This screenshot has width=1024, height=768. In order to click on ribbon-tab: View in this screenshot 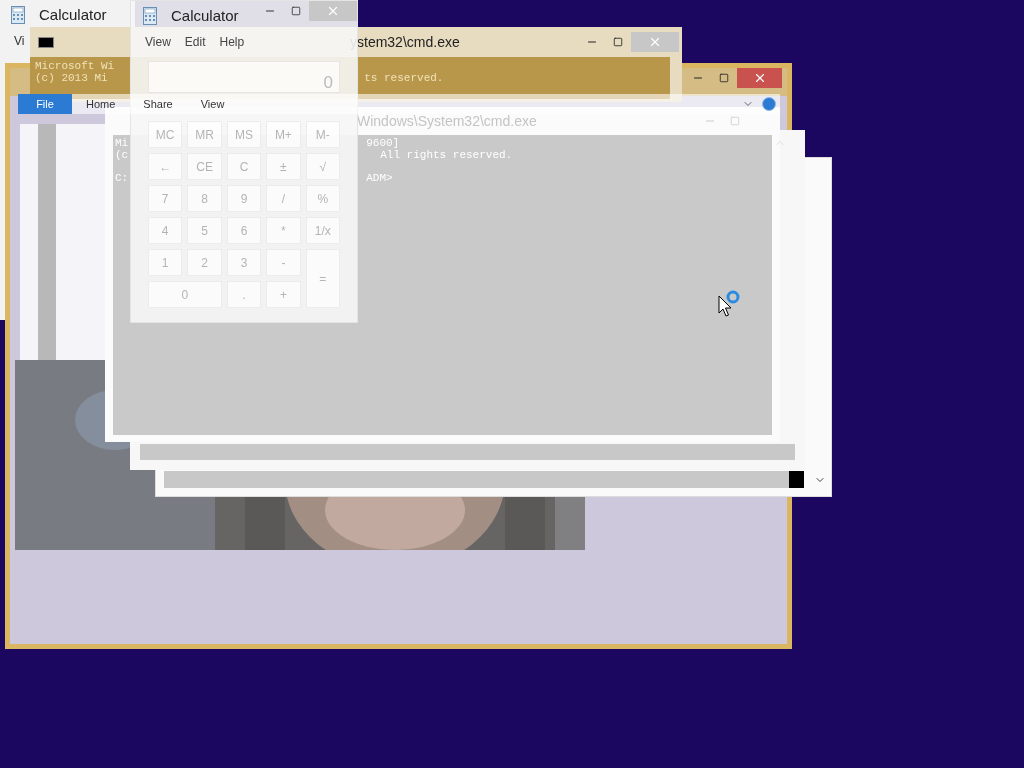, I will do `click(212, 104)`.